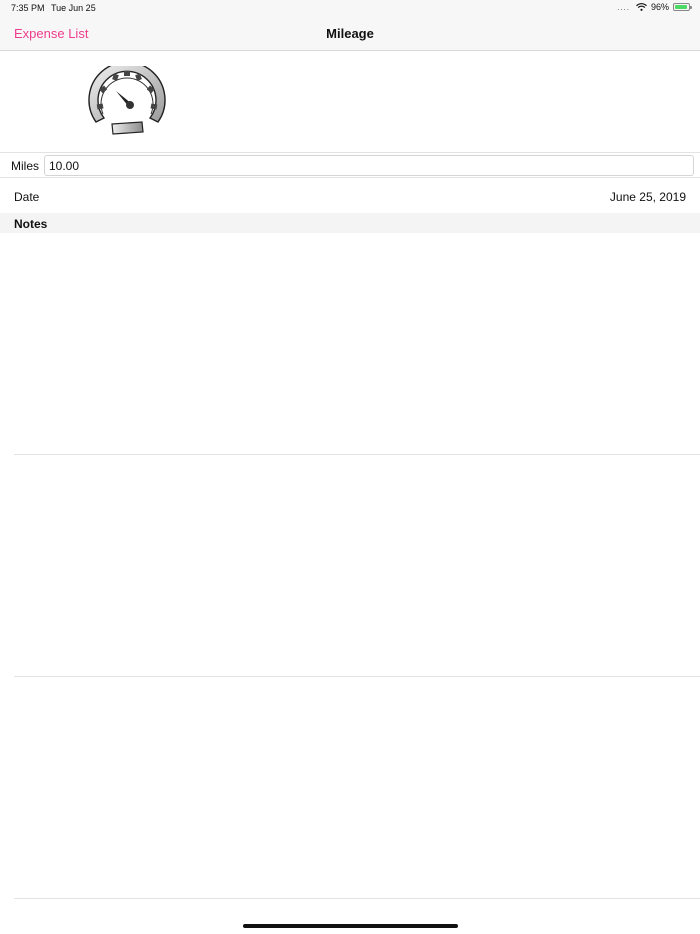  I want to click on notes-section-header: Notes, so click(350, 223).